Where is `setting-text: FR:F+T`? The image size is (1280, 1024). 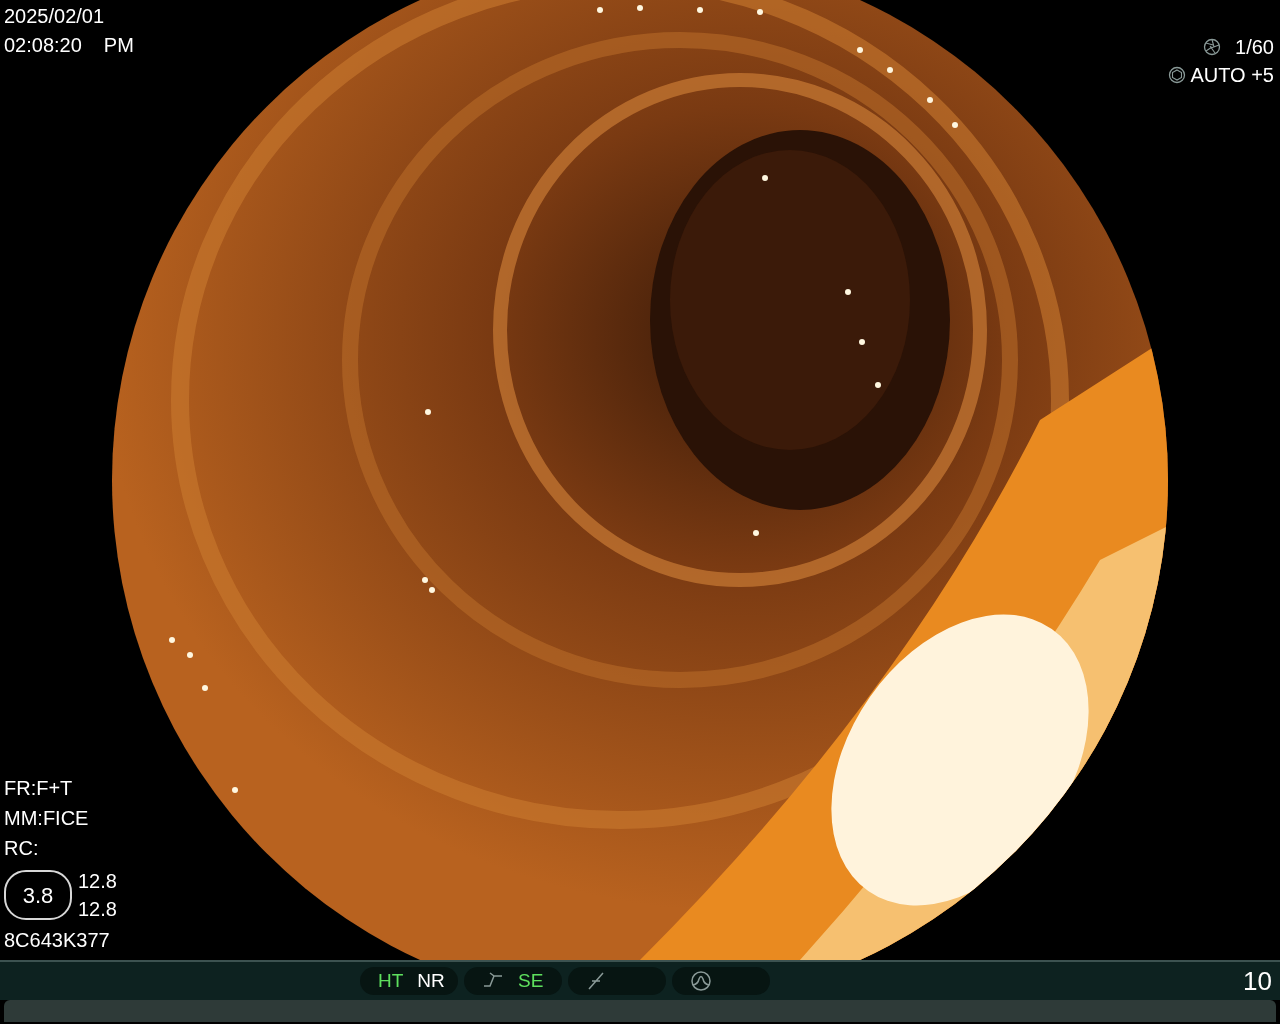
setting-text: FR:F+T is located at coordinates (39, 788).